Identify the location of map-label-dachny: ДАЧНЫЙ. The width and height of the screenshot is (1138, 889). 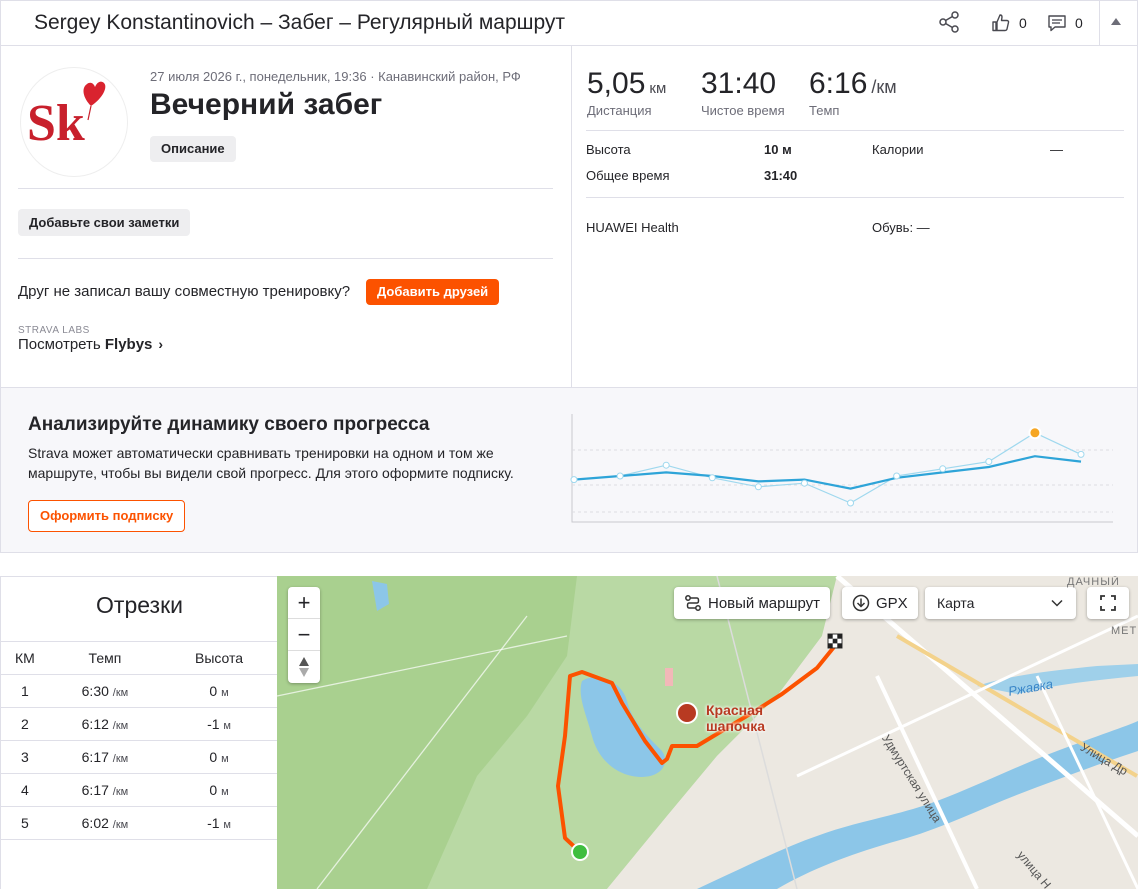
(1093, 582).